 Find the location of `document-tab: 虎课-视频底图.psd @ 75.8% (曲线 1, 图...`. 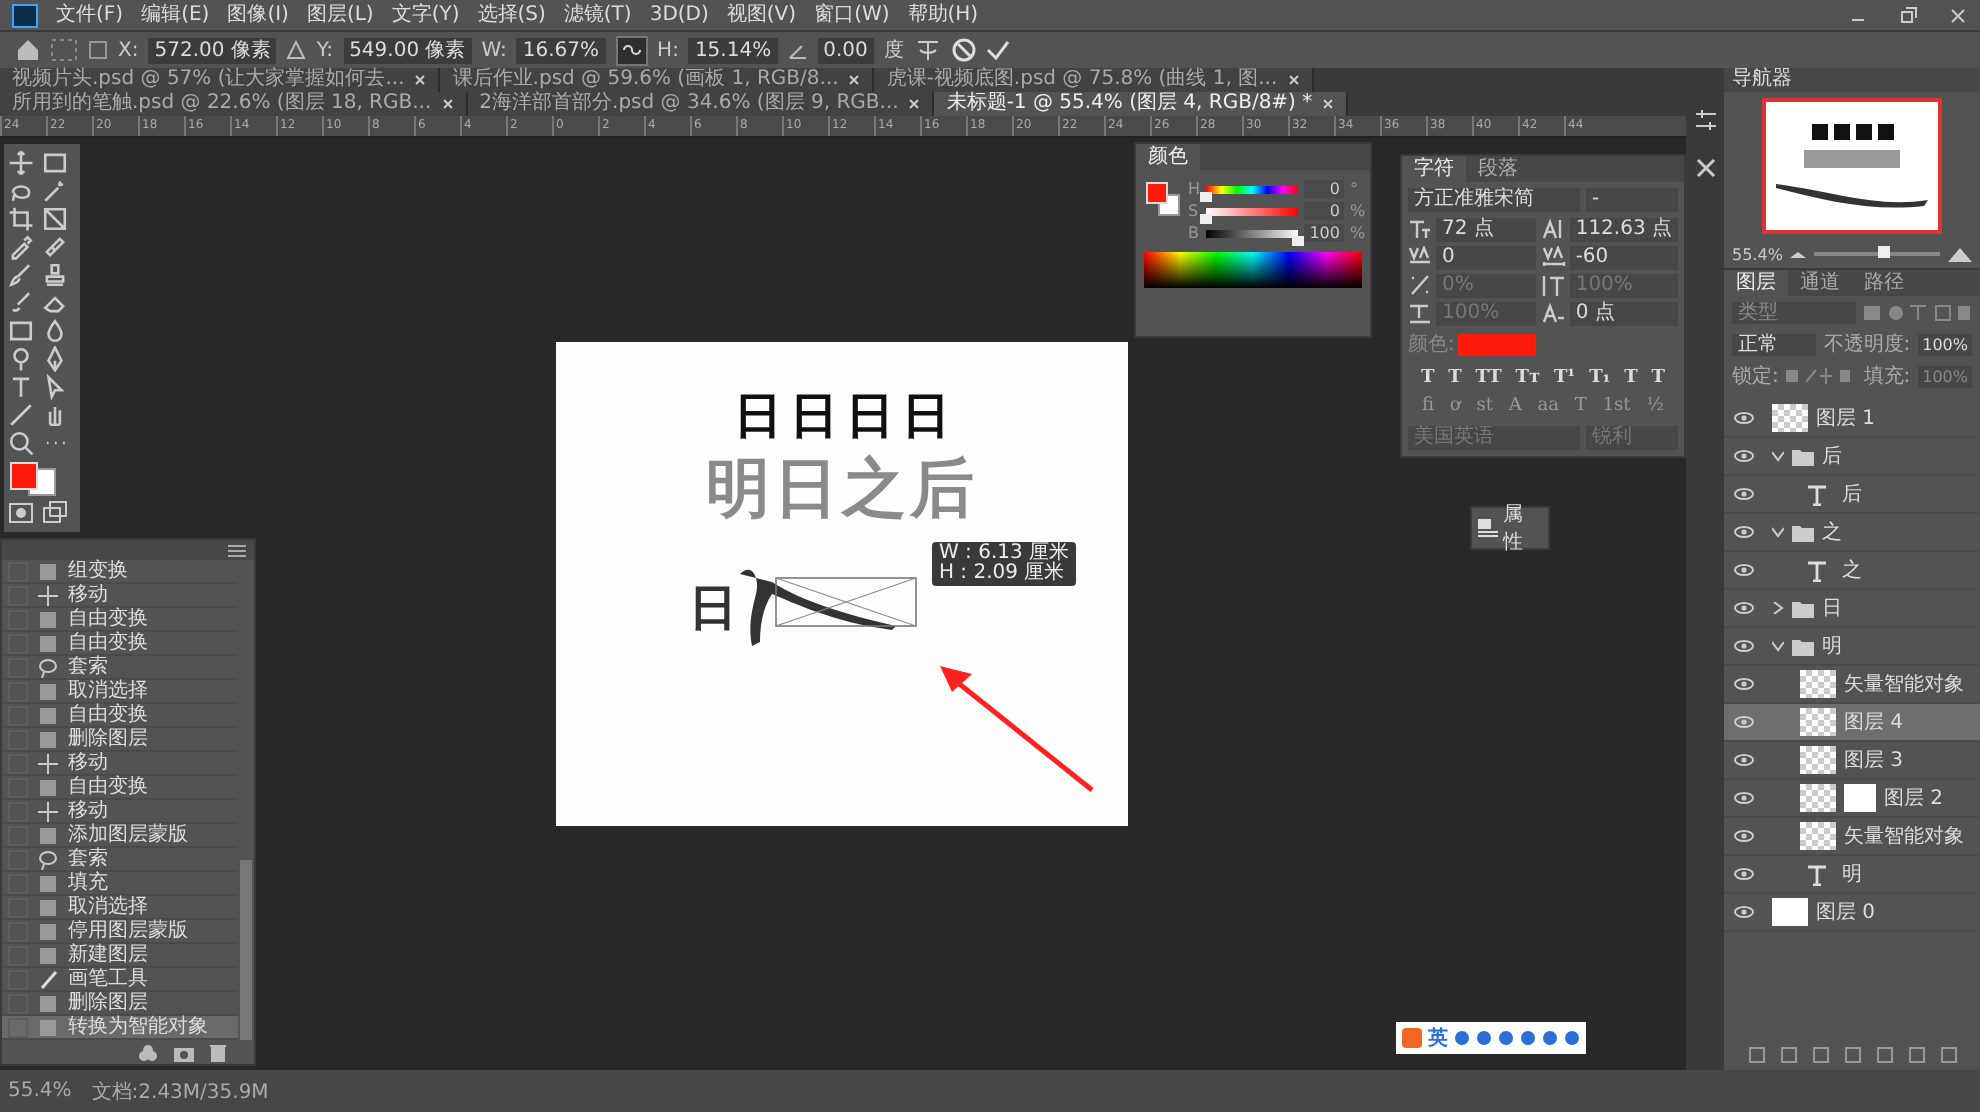

document-tab: 虎课-视频底图.psd @ 75.8% (曲线 1, 图... is located at coordinates (1094, 80).